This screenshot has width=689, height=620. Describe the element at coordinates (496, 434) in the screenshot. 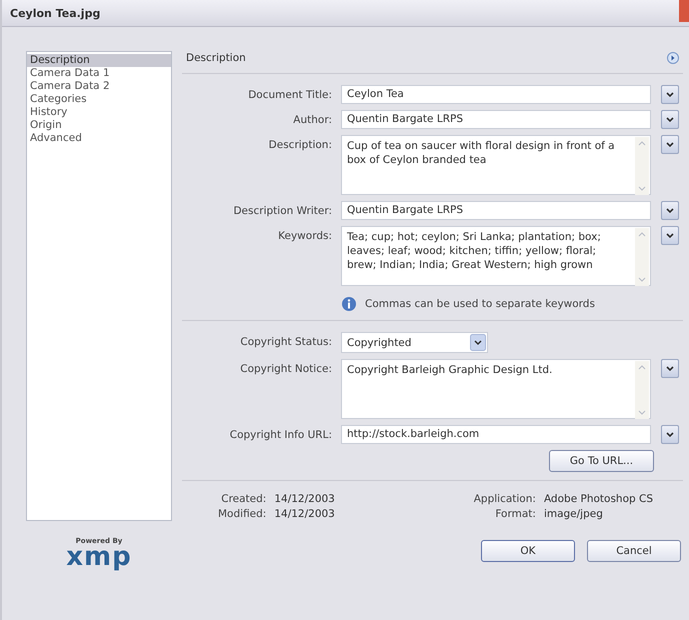

I see `text-field: http://stock.barleigh.com` at that location.